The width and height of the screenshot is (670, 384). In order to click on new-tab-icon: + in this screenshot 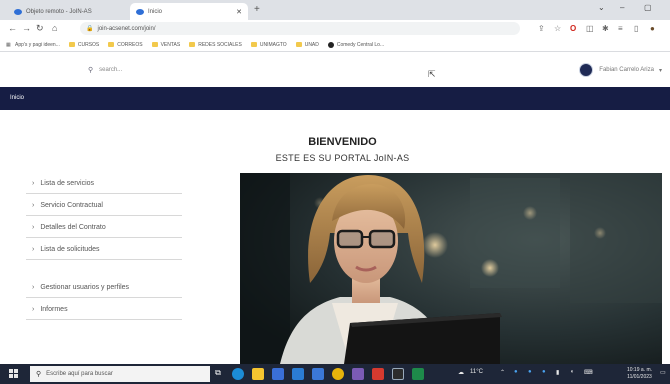, I will do `click(257, 9)`.